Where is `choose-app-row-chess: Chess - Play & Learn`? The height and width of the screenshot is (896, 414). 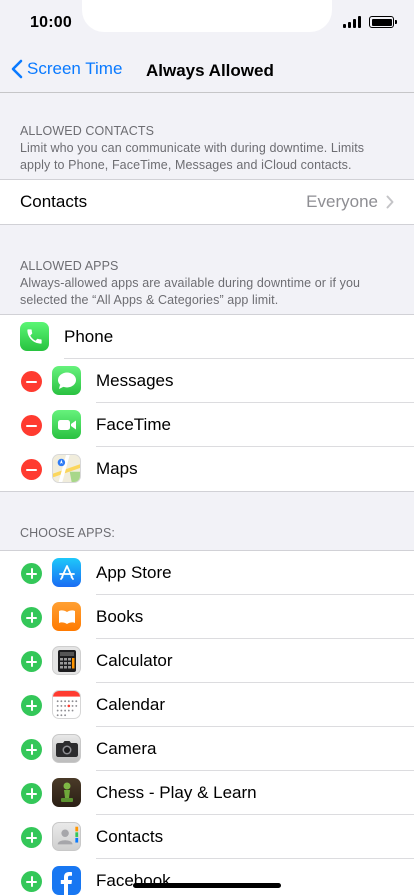
choose-app-row-chess: Chess - Play & Learn is located at coordinates (207, 793).